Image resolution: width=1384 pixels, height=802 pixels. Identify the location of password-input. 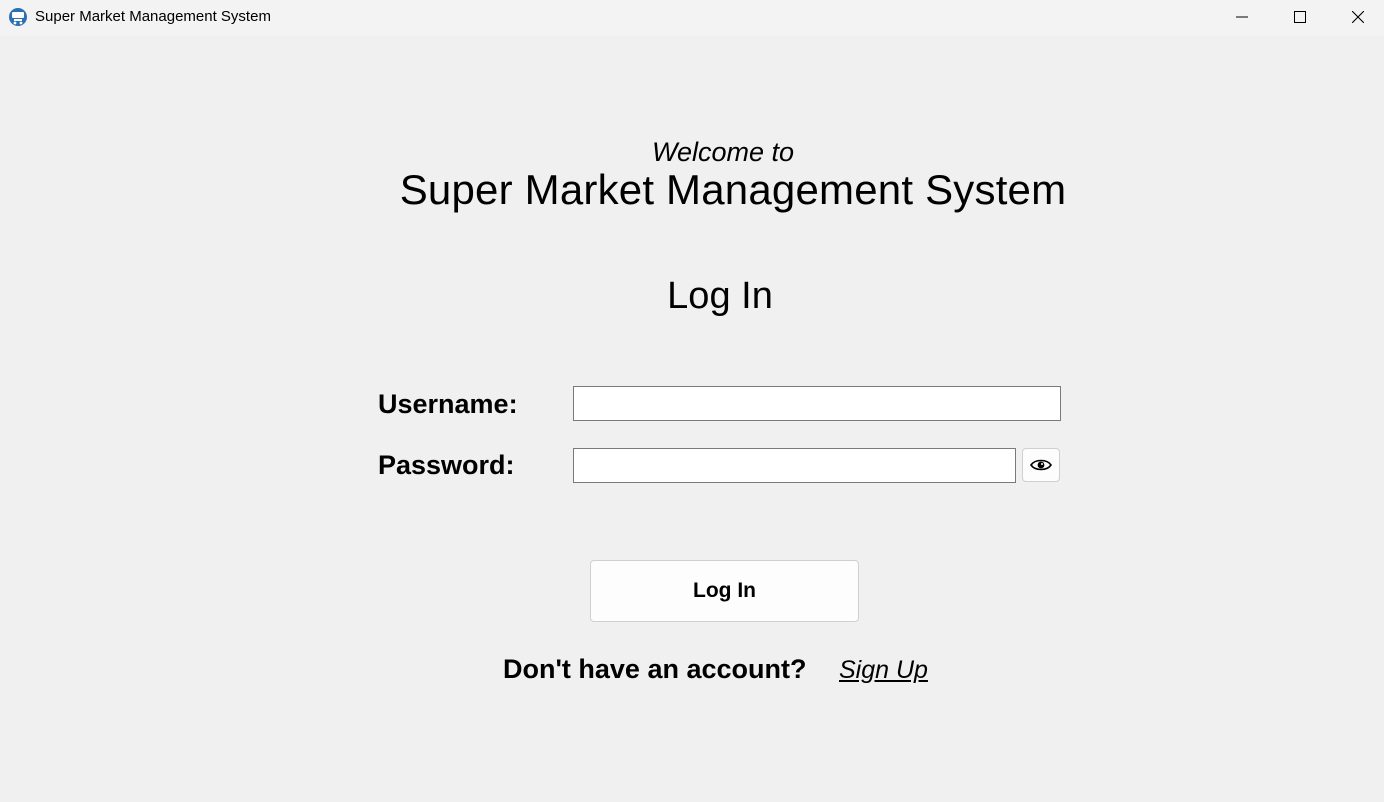
(794, 465).